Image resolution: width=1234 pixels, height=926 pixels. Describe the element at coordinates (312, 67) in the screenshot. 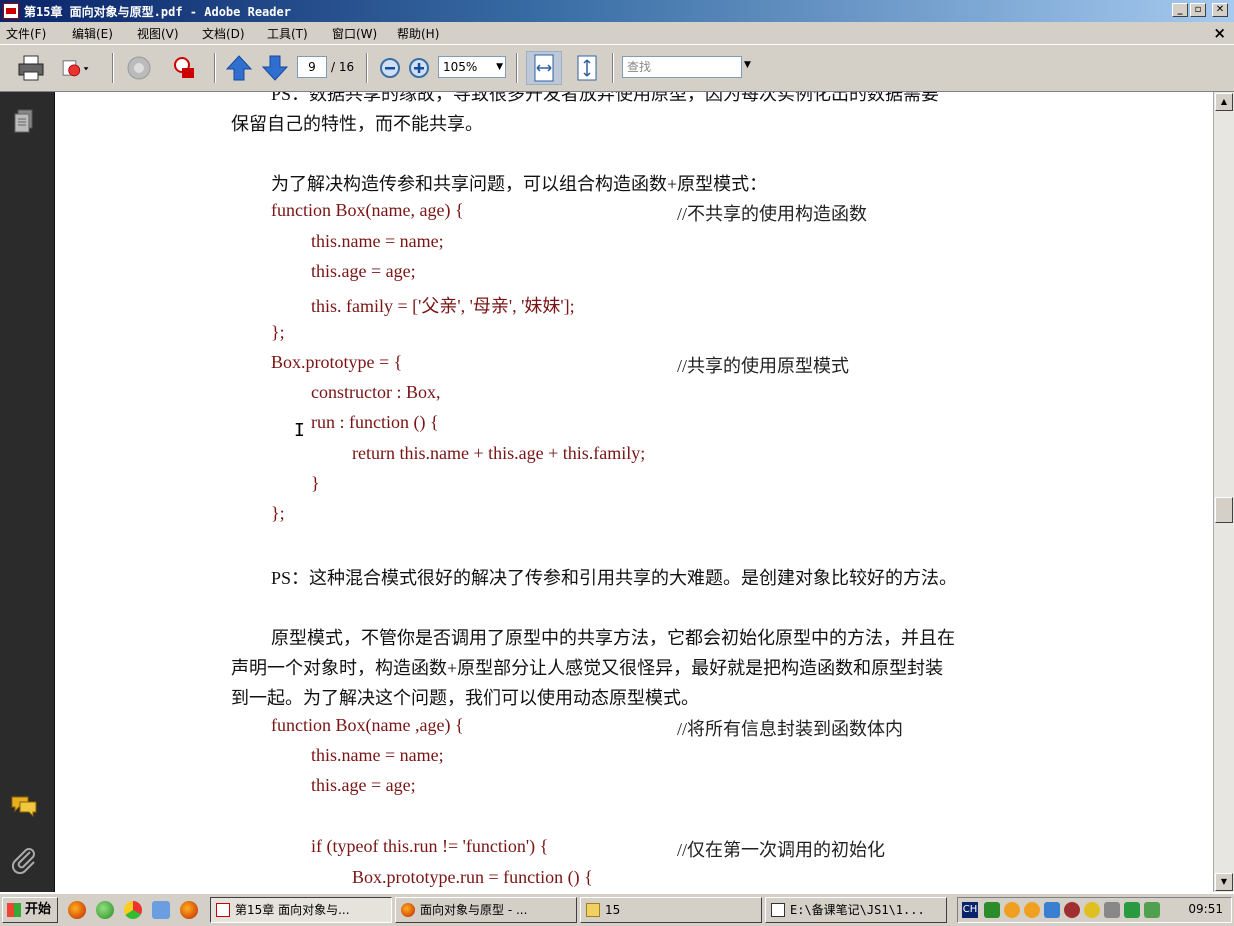

I see `page-number-input: 9` at that location.